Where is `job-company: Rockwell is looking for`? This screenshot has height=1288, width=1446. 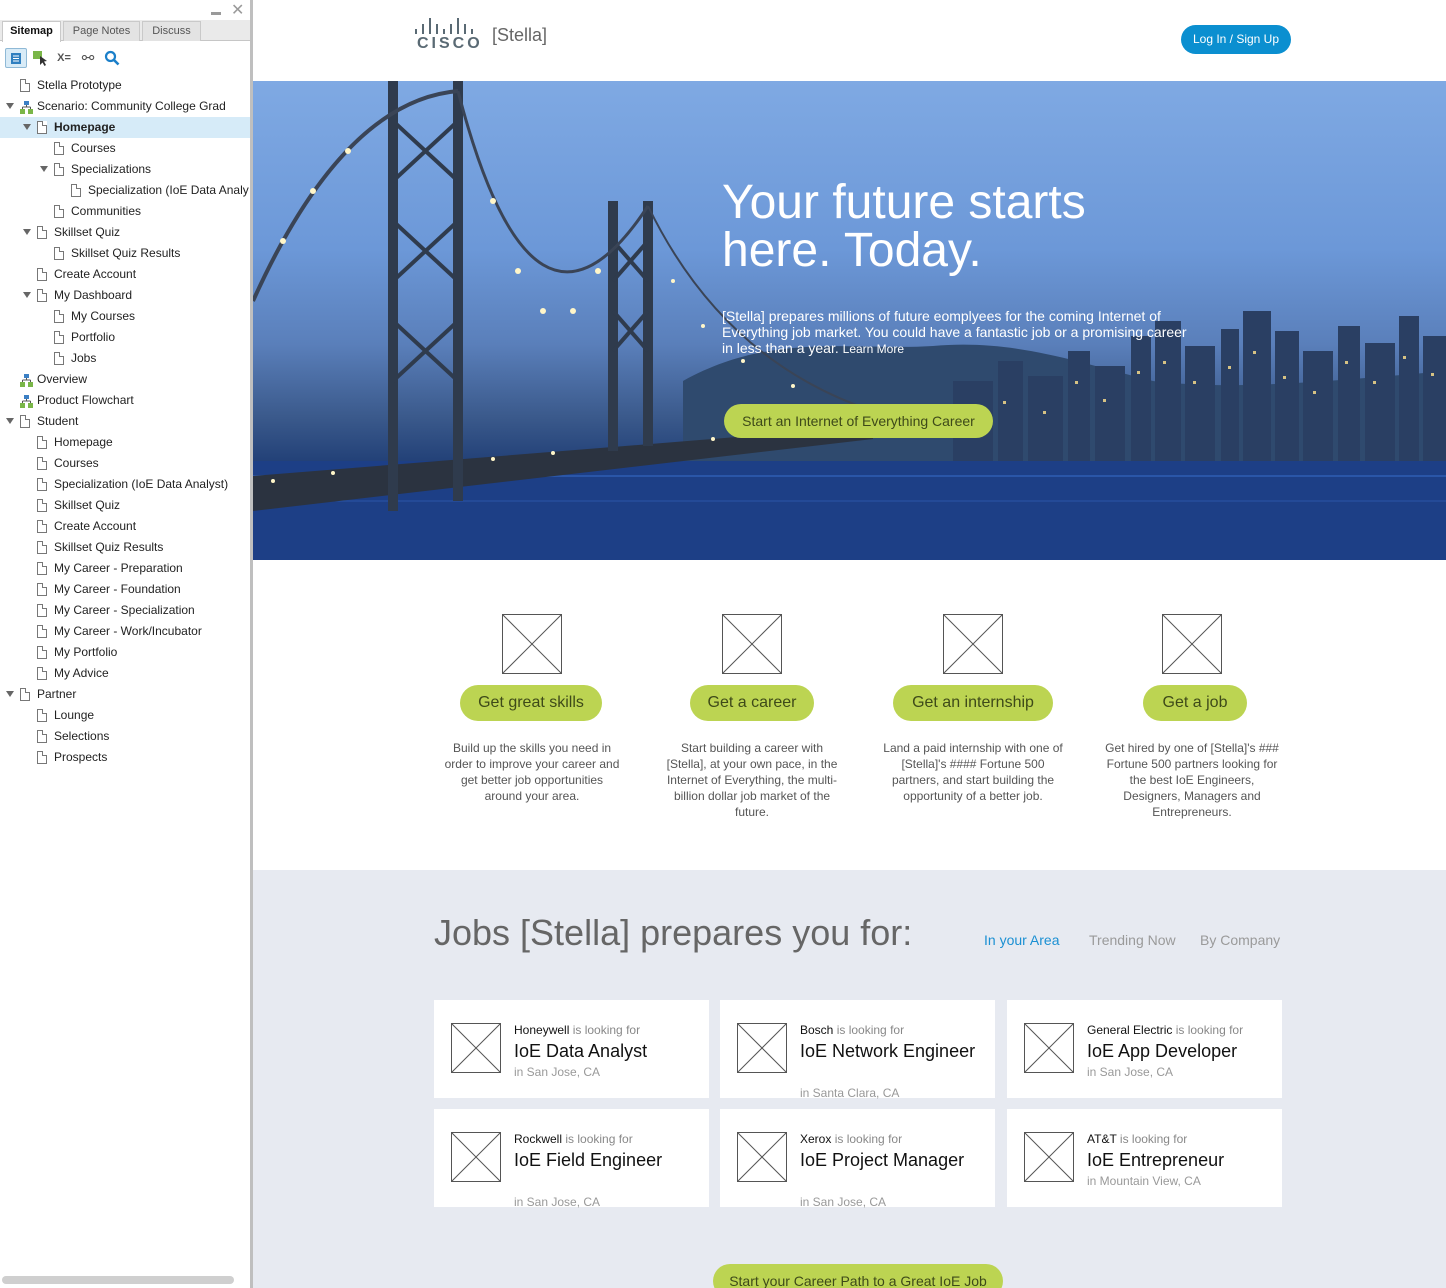
job-company: Rockwell is looking for is located at coordinates (573, 1139).